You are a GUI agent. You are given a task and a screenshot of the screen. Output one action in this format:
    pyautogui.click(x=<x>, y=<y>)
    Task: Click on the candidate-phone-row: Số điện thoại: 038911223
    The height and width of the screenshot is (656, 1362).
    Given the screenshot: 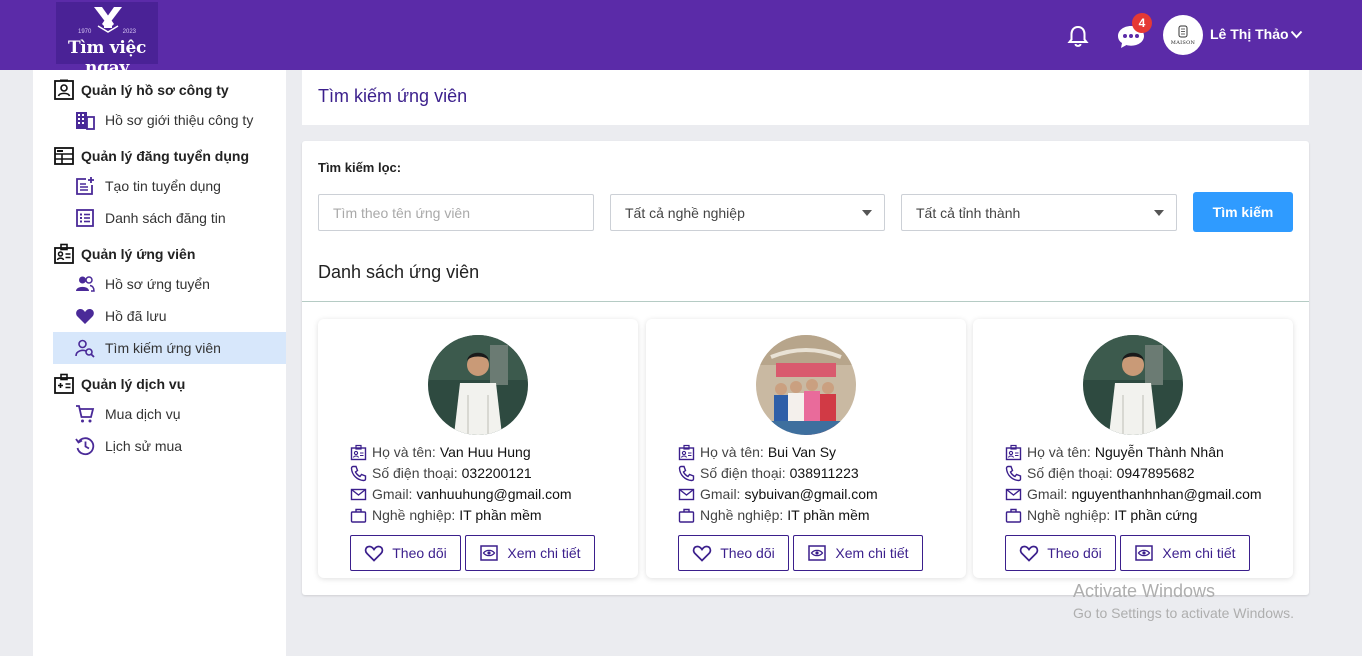 What is the action you would take?
    pyautogui.click(x=768, y=473)
    